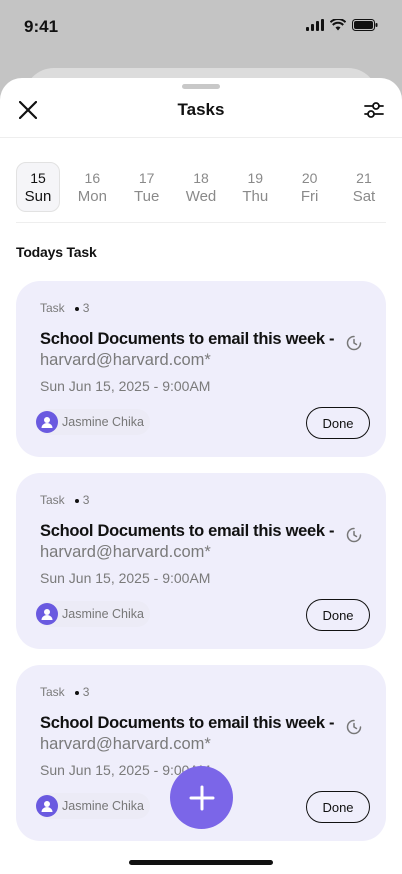  What do you see at coordinates (309, 177) in the screenshot?
I see `day-number: 20` at bounding box center [309, 177].